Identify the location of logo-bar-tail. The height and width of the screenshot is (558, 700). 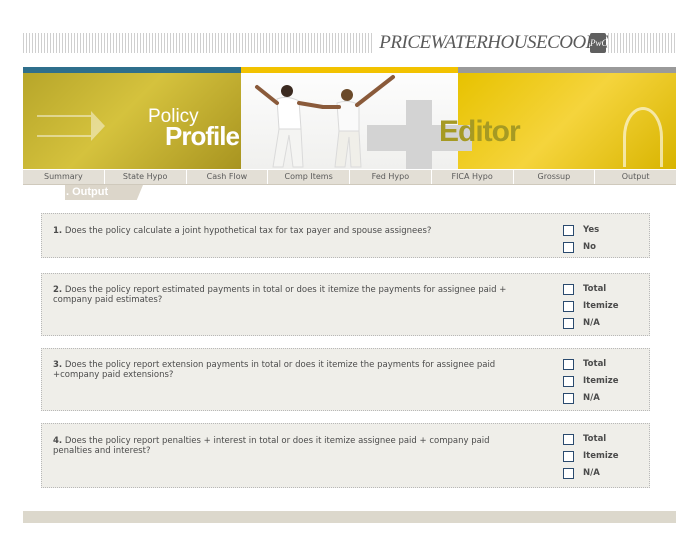
(642, 43).